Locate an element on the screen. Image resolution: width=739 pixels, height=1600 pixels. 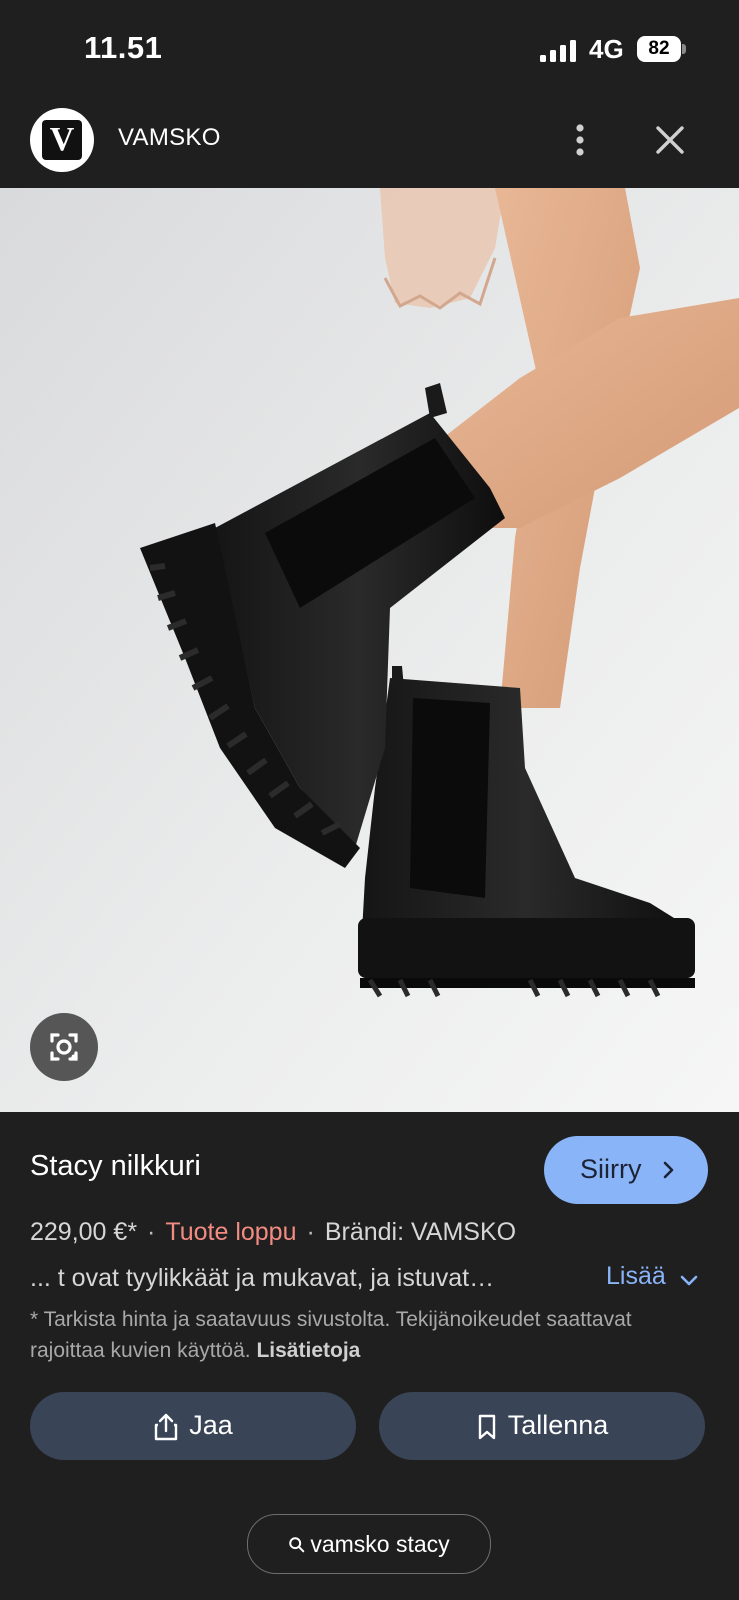
search-chip-query: vamsko stacy is located at coordinates (380, 1544).